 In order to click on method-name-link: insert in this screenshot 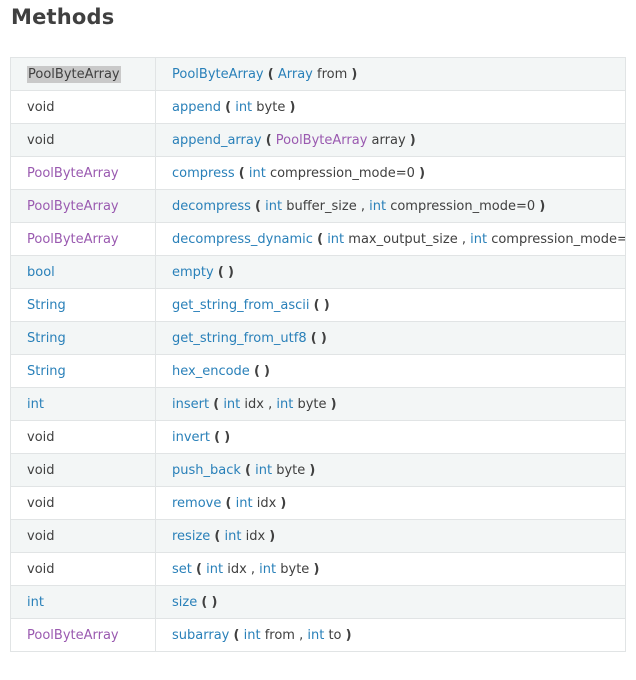, I will do `click(190, 404)`.